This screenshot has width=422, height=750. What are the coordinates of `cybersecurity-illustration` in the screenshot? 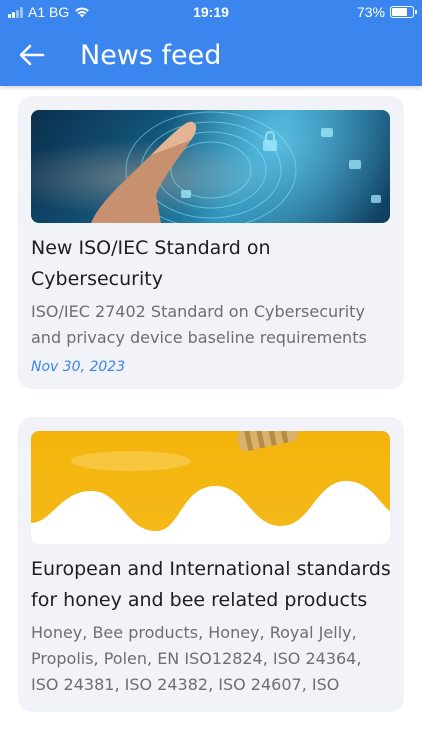 It's located at (236, 167).